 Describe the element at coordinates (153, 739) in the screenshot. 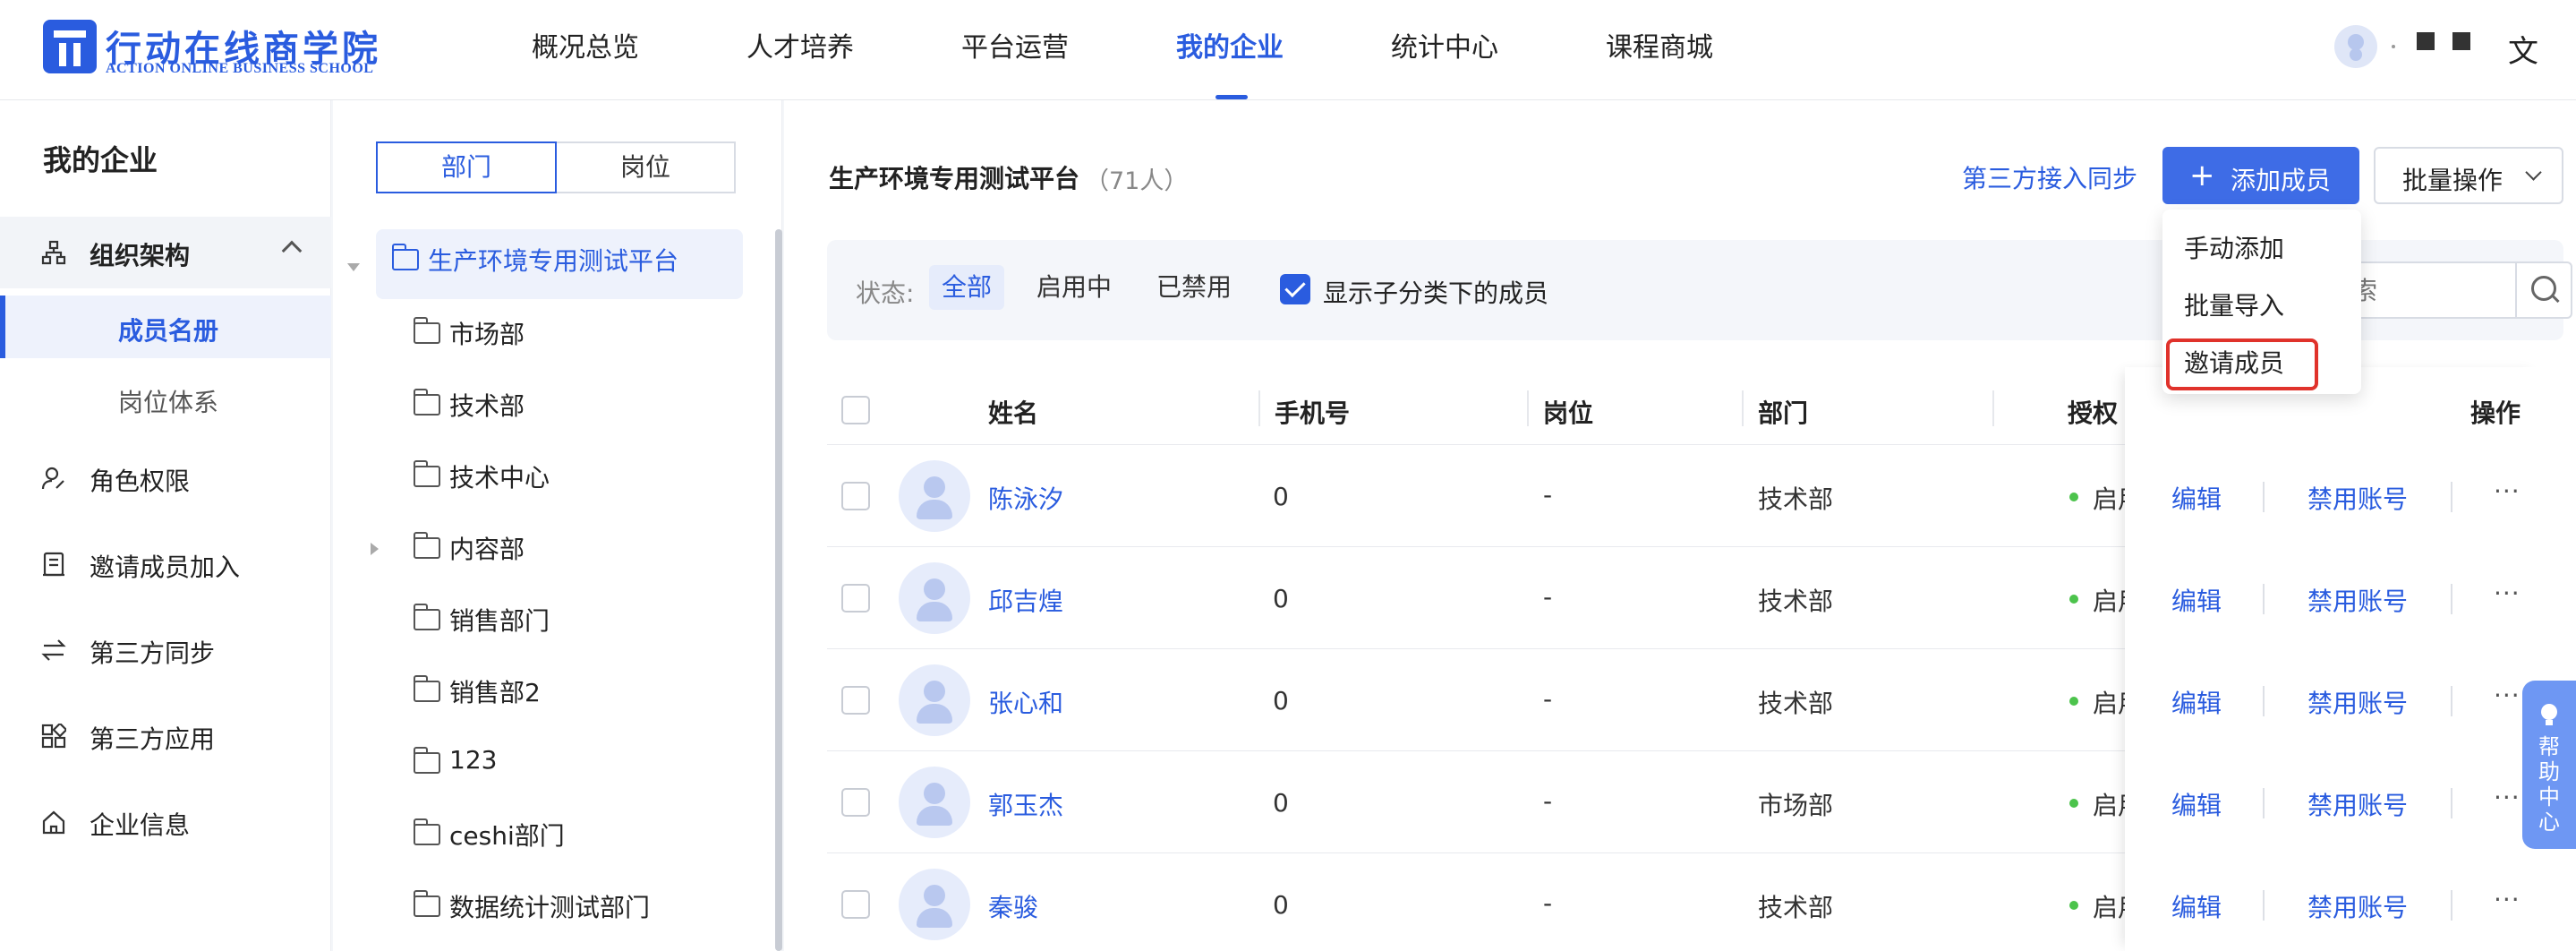

I see `sidebar-item-label: 第三方应用` at that location.